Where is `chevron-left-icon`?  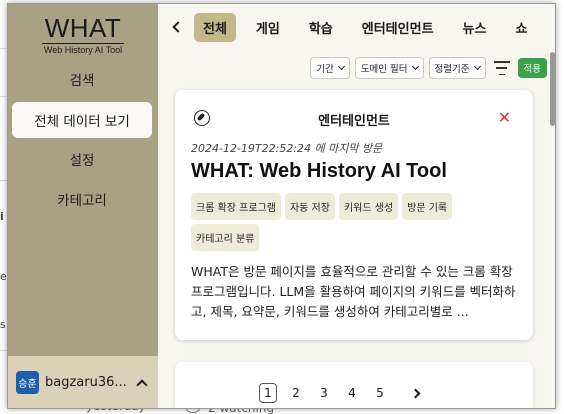 chevron-left-icon is located at coordinates (178, 27).